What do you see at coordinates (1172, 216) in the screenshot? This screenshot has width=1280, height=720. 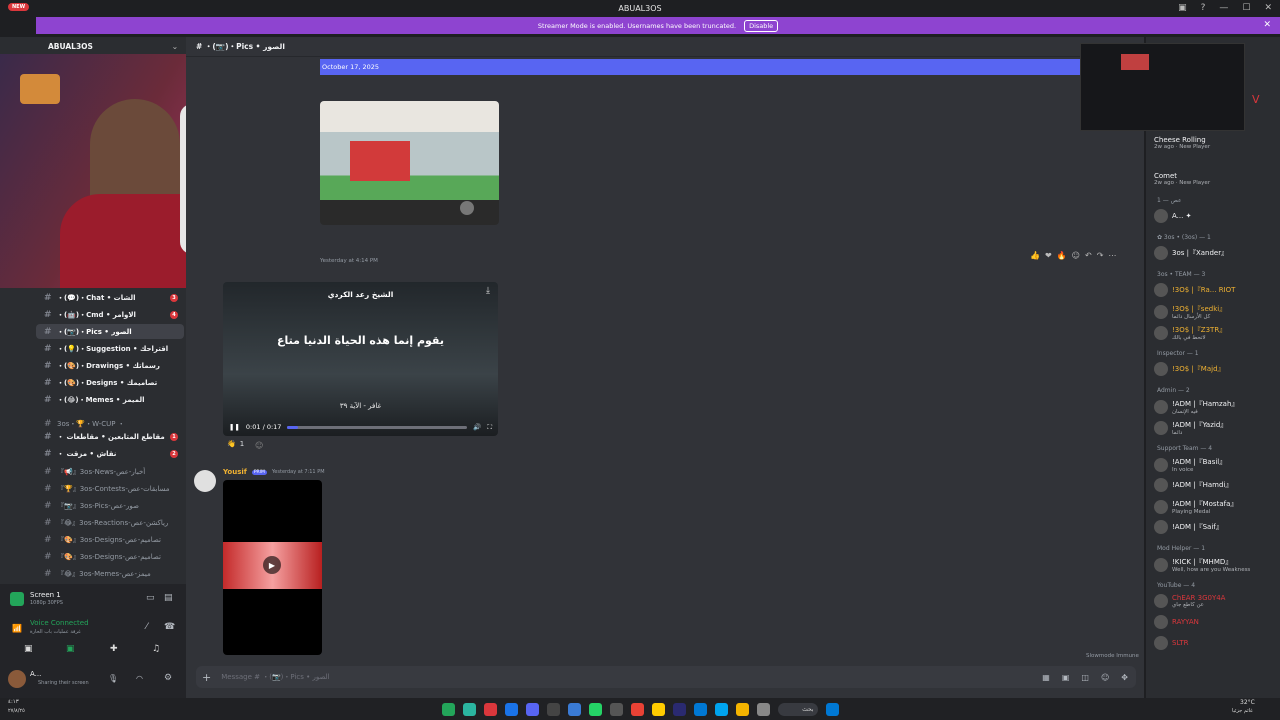 I see `member-entry: A... ✦` at bounding box center [1172, 216].